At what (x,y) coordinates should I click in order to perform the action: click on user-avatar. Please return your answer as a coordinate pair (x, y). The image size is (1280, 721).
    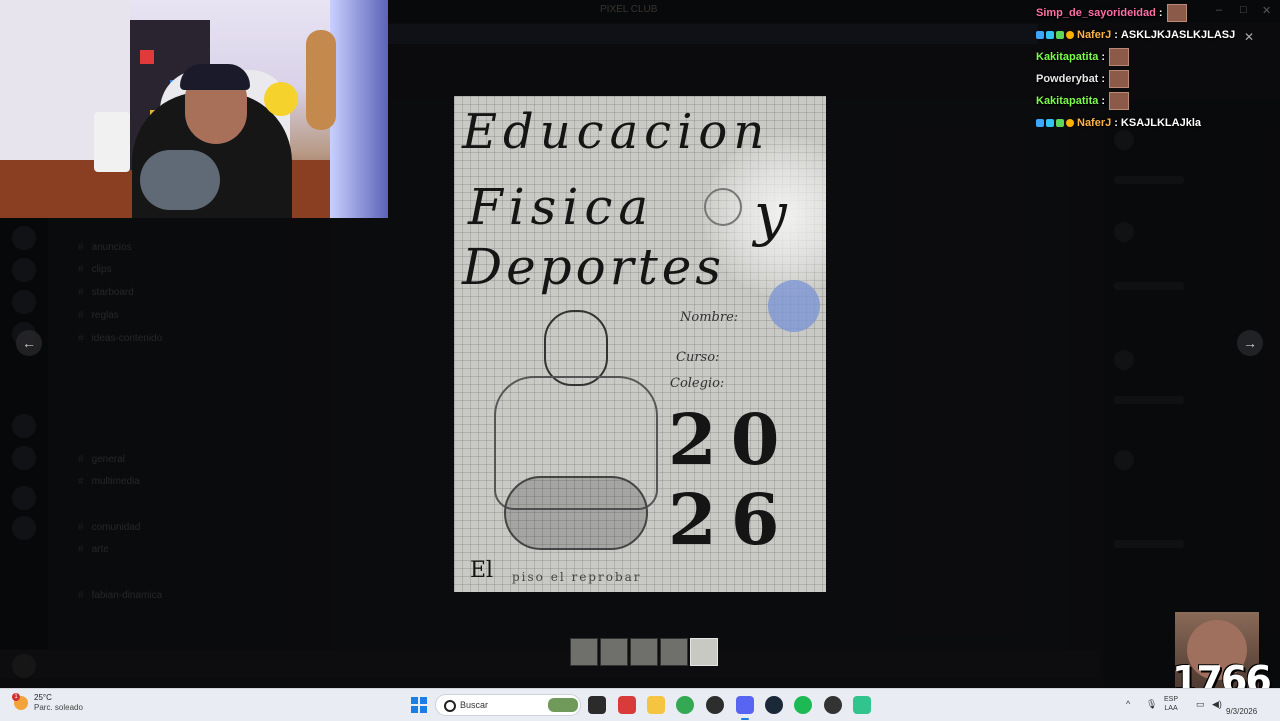
    Looking at the image, I should click on (24, 666).